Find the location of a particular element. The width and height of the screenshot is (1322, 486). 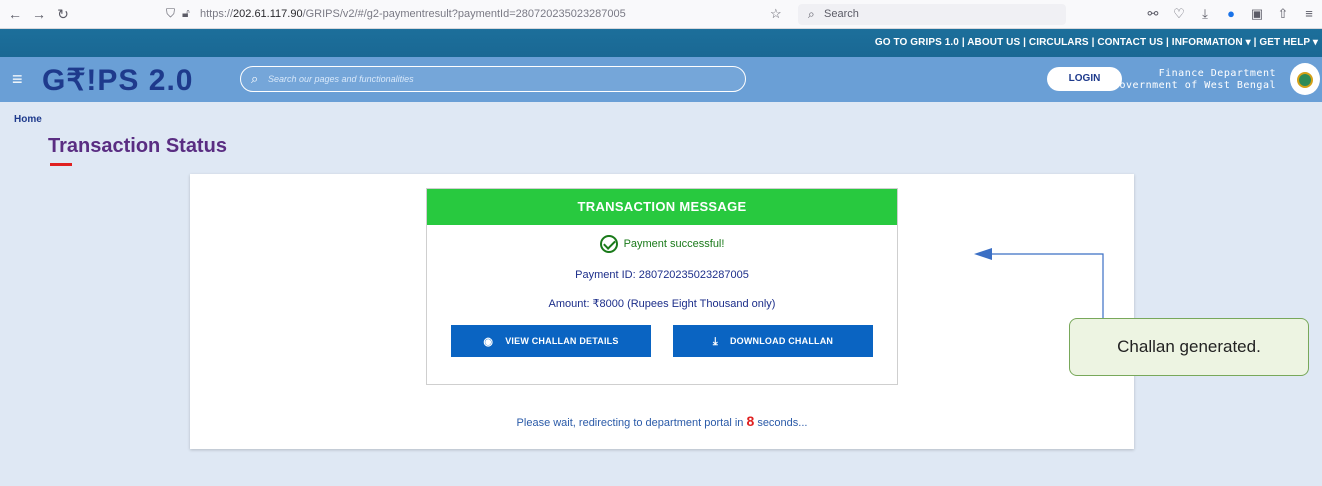

view-challan-label: VIEW CHALLAN DETAILS is located at coordinates (562, 341).